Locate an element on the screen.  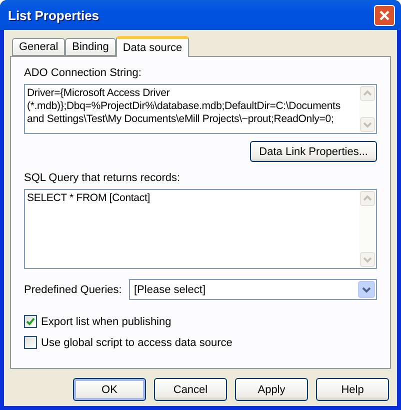
sql-query-text: SELECT * FROM [Contact] is located at coordinates (89, 198).